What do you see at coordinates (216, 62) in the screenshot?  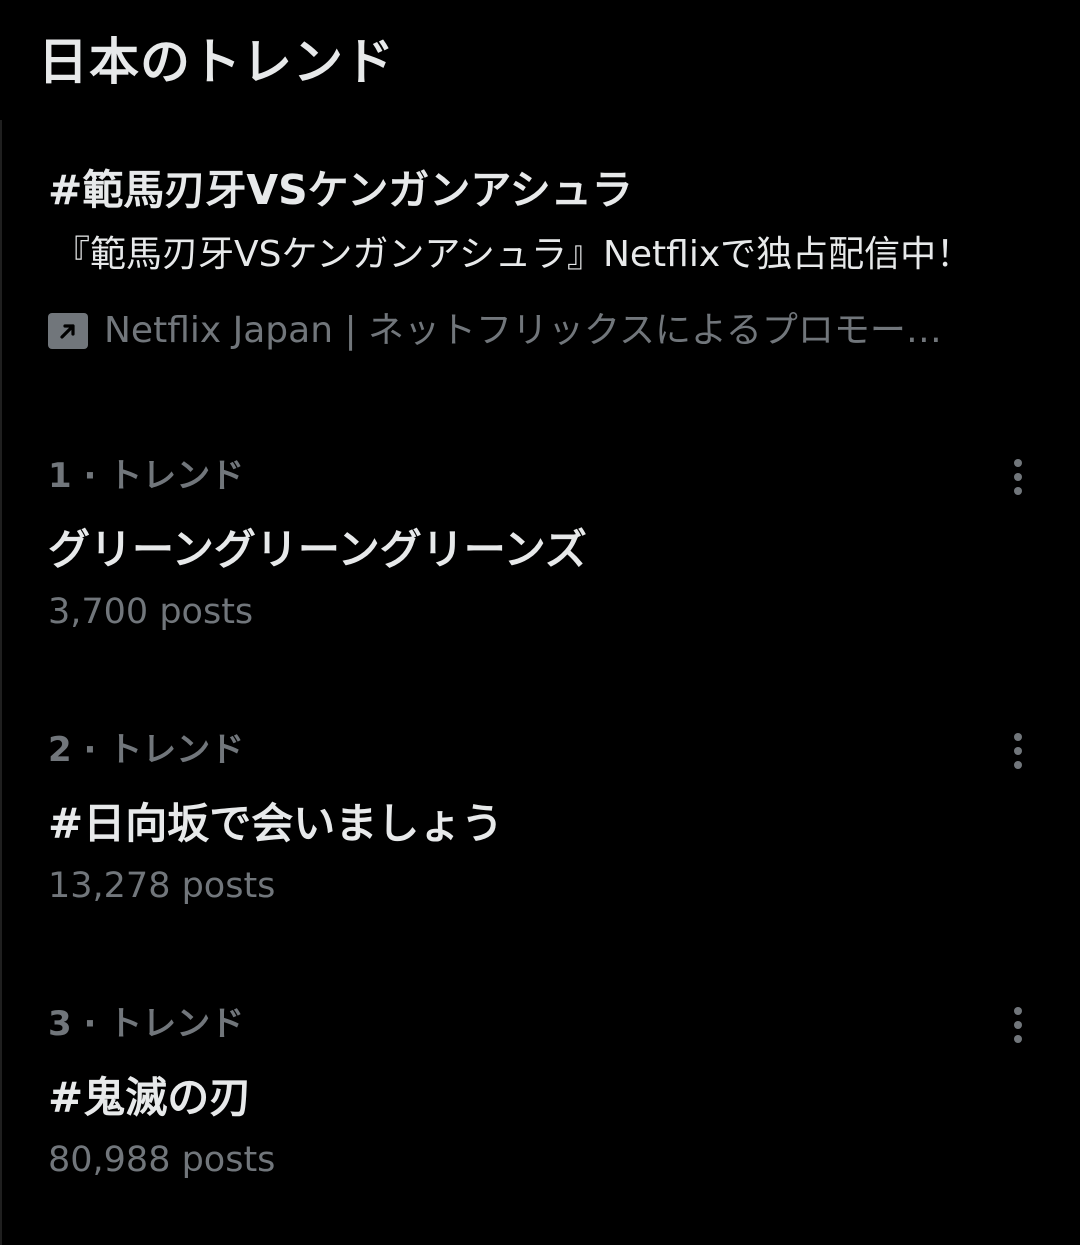 I see `page-title: 日本のトレンド` at bounding box center [216, 62].